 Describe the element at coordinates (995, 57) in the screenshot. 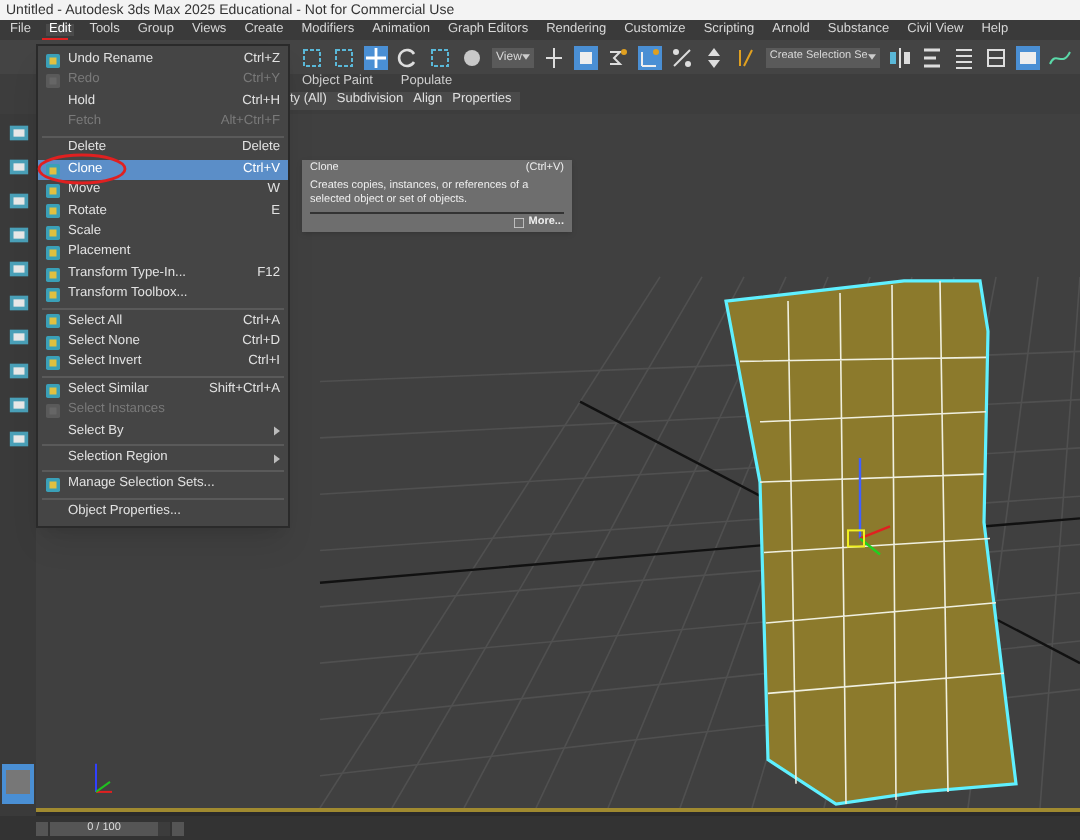

I see `layers-icon` at that location.